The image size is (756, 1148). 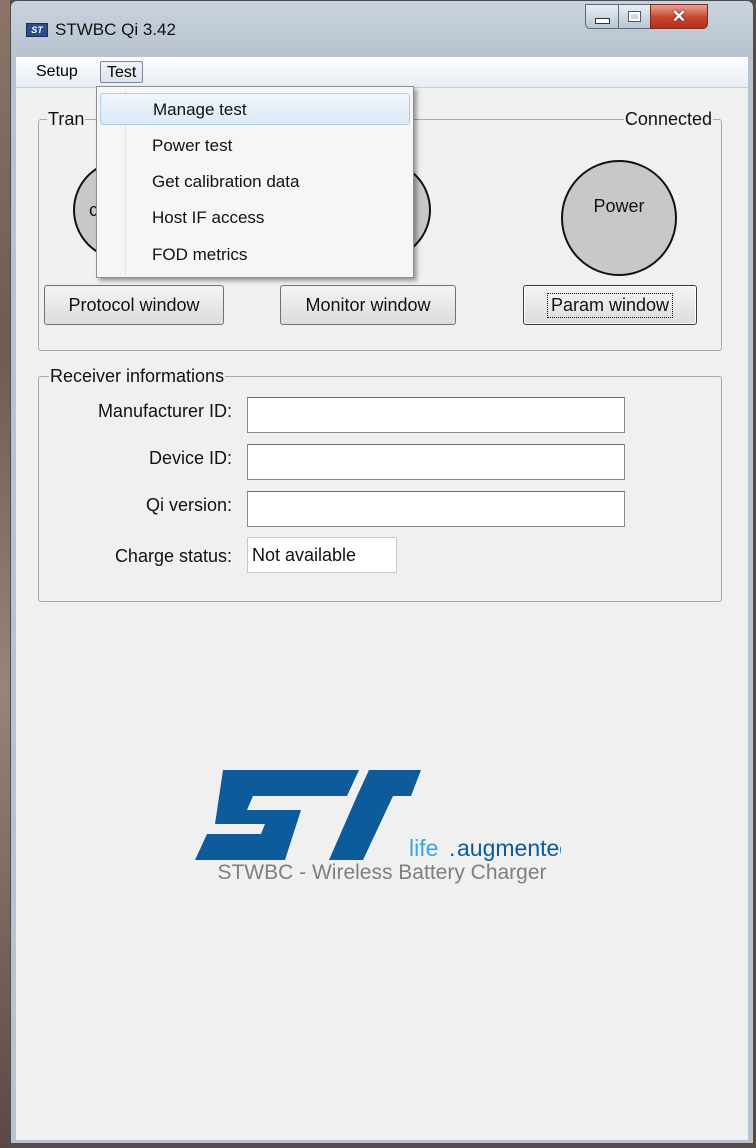 What do you see at coordinates (602, 20) in the screenshot?
I see `minimize-icon` at bounding box center [602, 20].